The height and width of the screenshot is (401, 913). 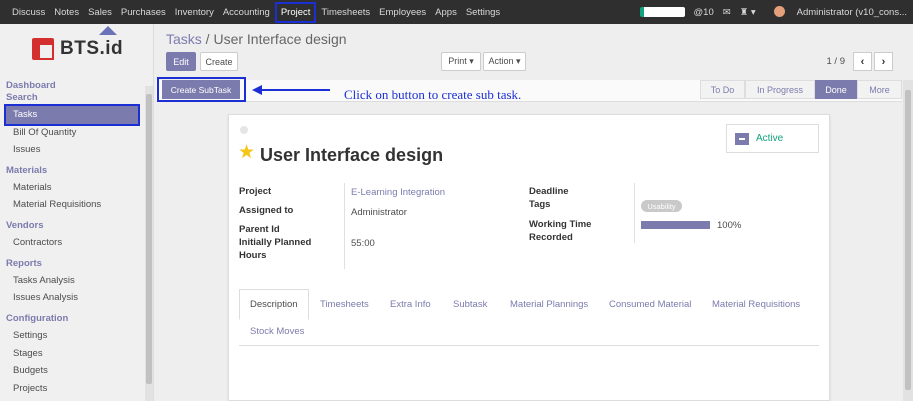 What do you see at coordinates (244, 130) in the screenshot?
I see `priority-dot` at bounding box center [244, 130].